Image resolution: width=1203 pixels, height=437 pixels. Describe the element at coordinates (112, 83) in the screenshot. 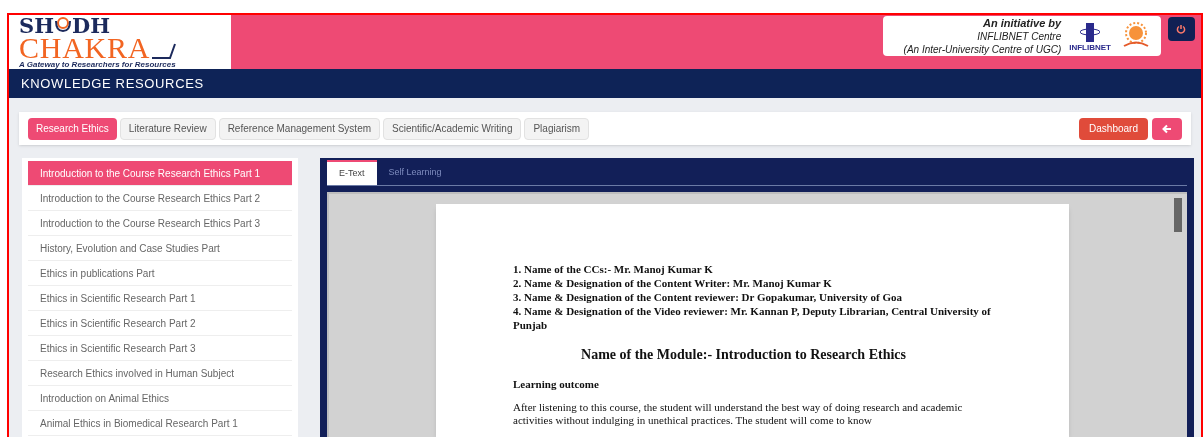

I see `section-title: KNOWLEDGE RESOURCES` at that location.